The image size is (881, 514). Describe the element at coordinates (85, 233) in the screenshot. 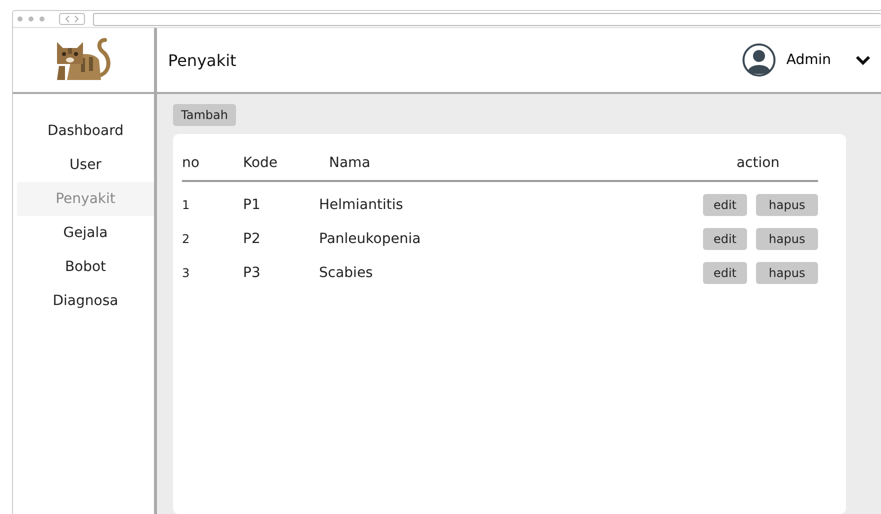

I see `sidebar-item: Gejala` at that location.